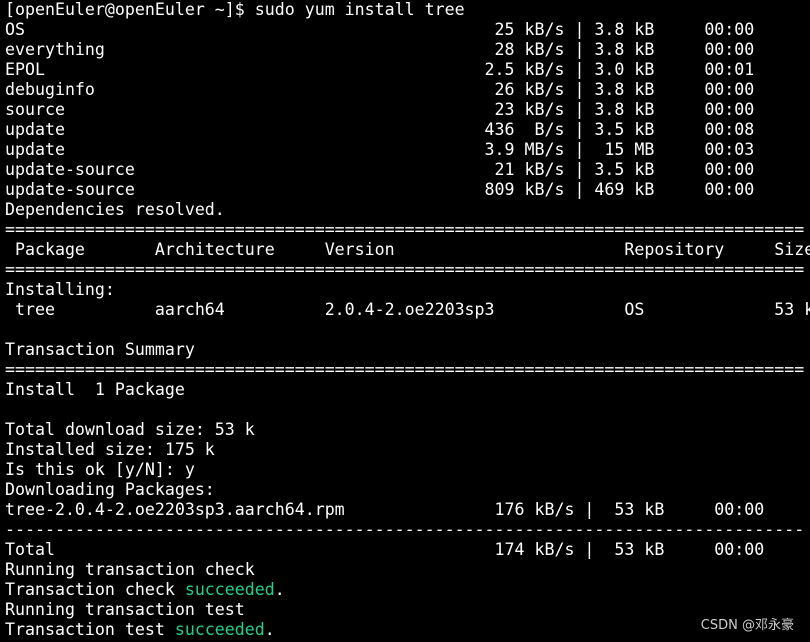 Image resolution: width=810 pixels, height=642 pixels. Describe the element at coordinates (95, 389) in the screenshot. I see `install-count-line: Install 1 Package` at that location.